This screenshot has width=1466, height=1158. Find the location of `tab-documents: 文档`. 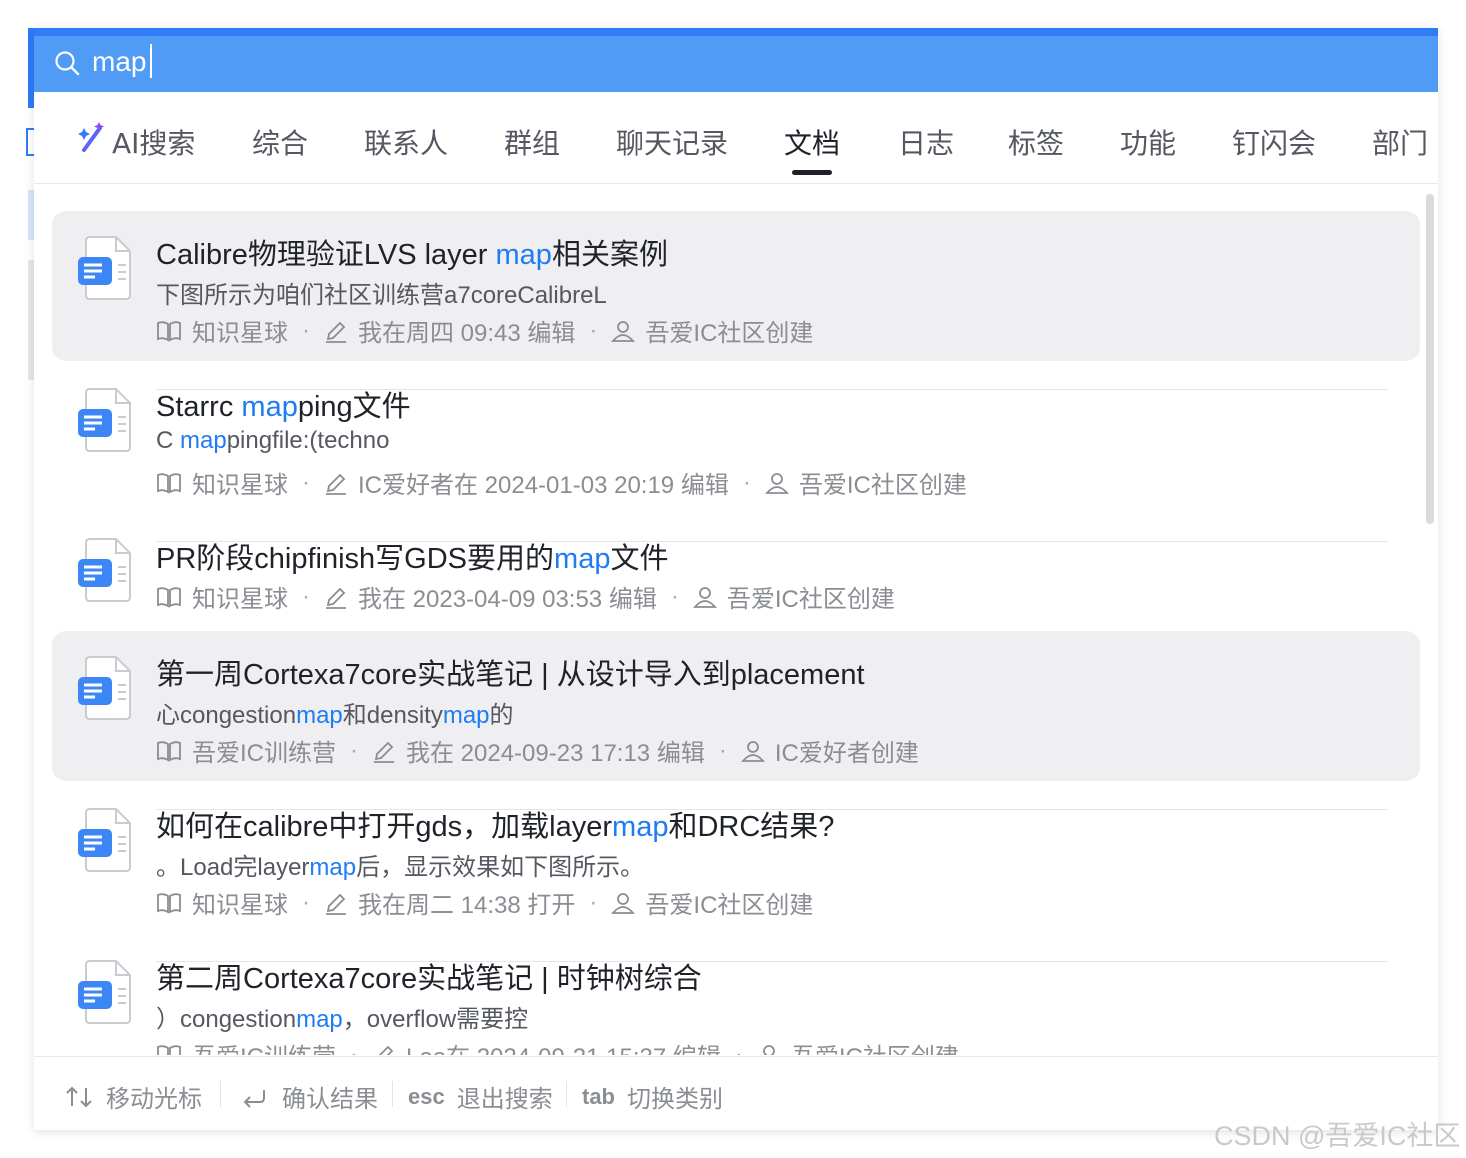

tab-documents: 文档 is located at coordinates (812, 142).